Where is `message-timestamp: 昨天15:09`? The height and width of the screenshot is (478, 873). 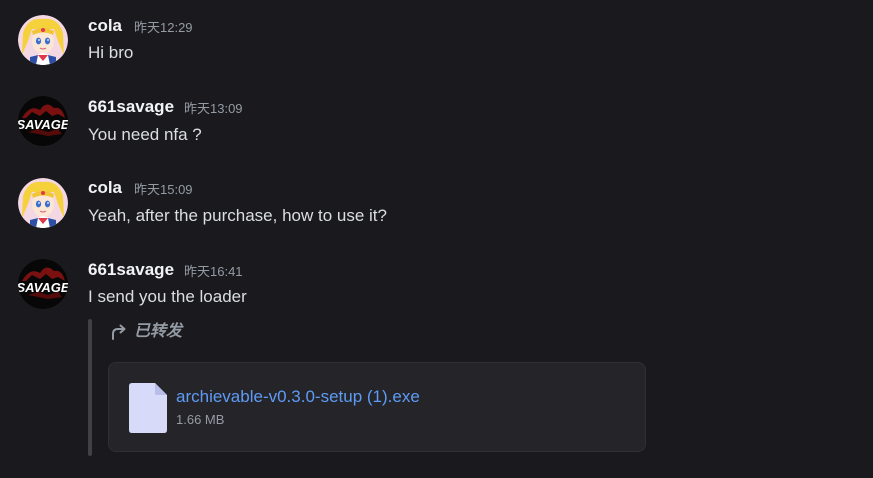
message-timestamp: 昨天15:09 is located at coordinates (163, 189).